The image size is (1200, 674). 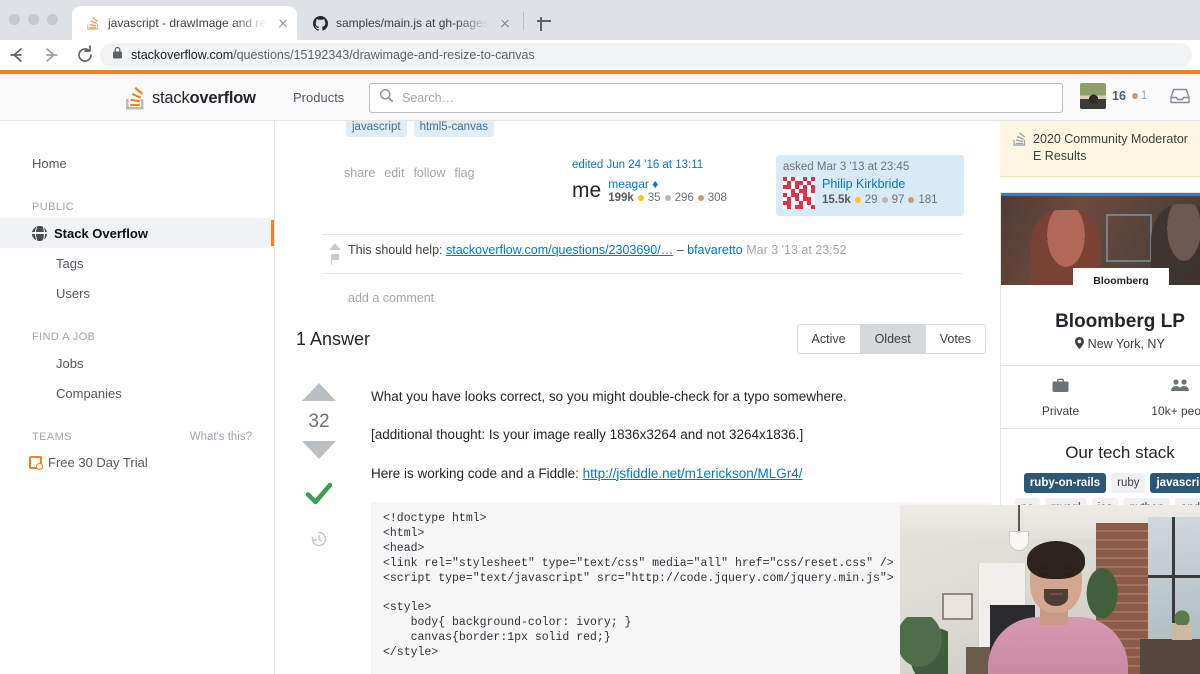 I want to click on sidebar-heading-teams: TEAMS, so click(x=52, y=437).